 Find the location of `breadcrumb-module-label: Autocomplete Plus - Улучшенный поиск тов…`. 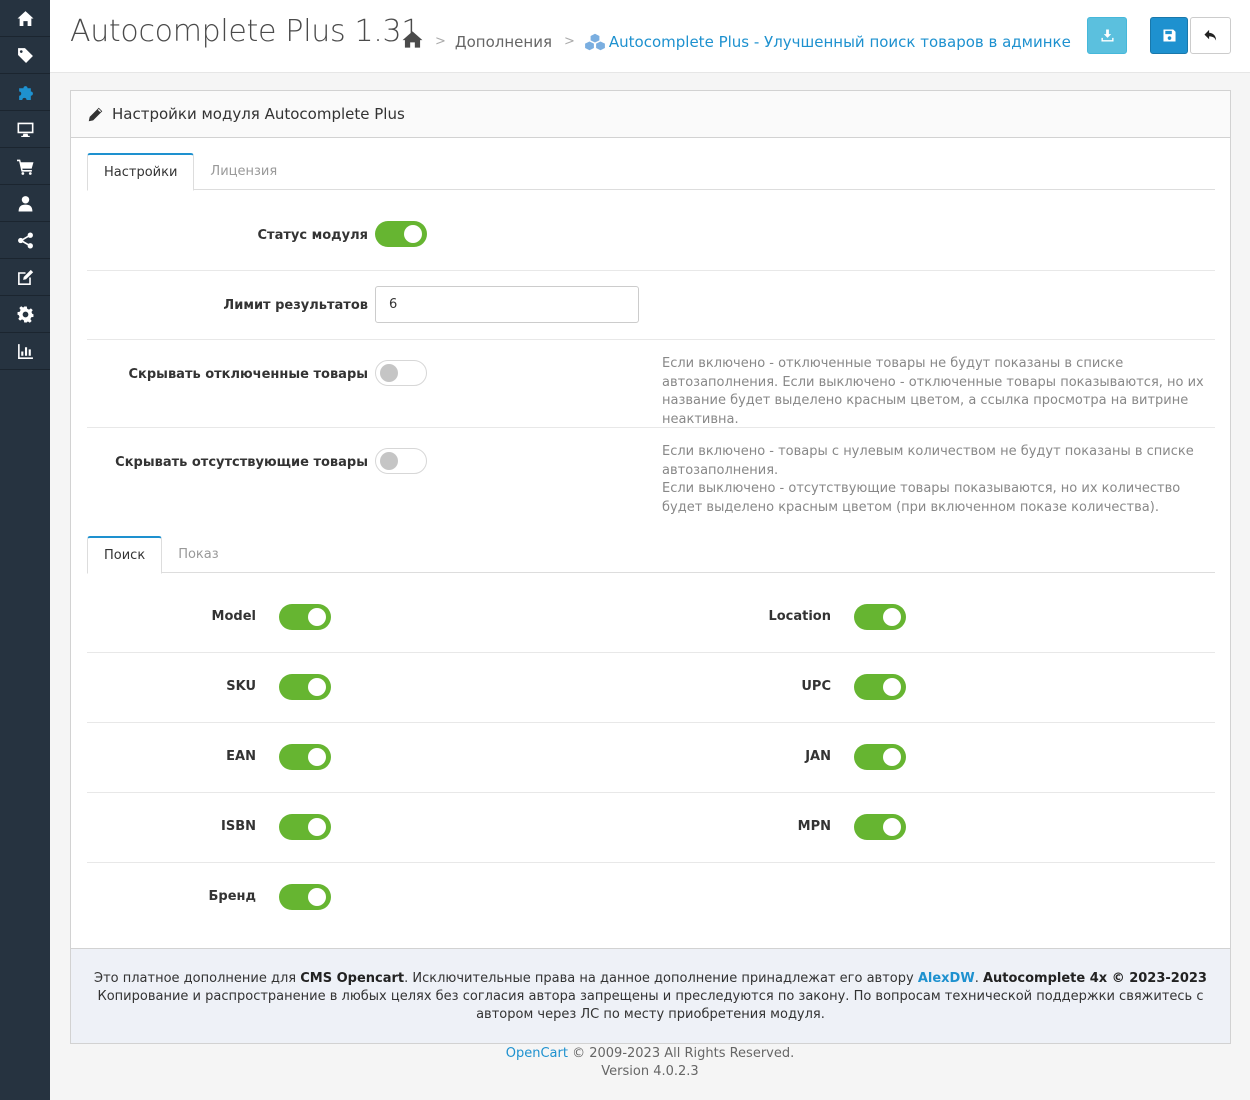

breadcrumb-module-label: Autocomplete Plus - Улучшенный поиск тов… is located at coordinates (839, 41).